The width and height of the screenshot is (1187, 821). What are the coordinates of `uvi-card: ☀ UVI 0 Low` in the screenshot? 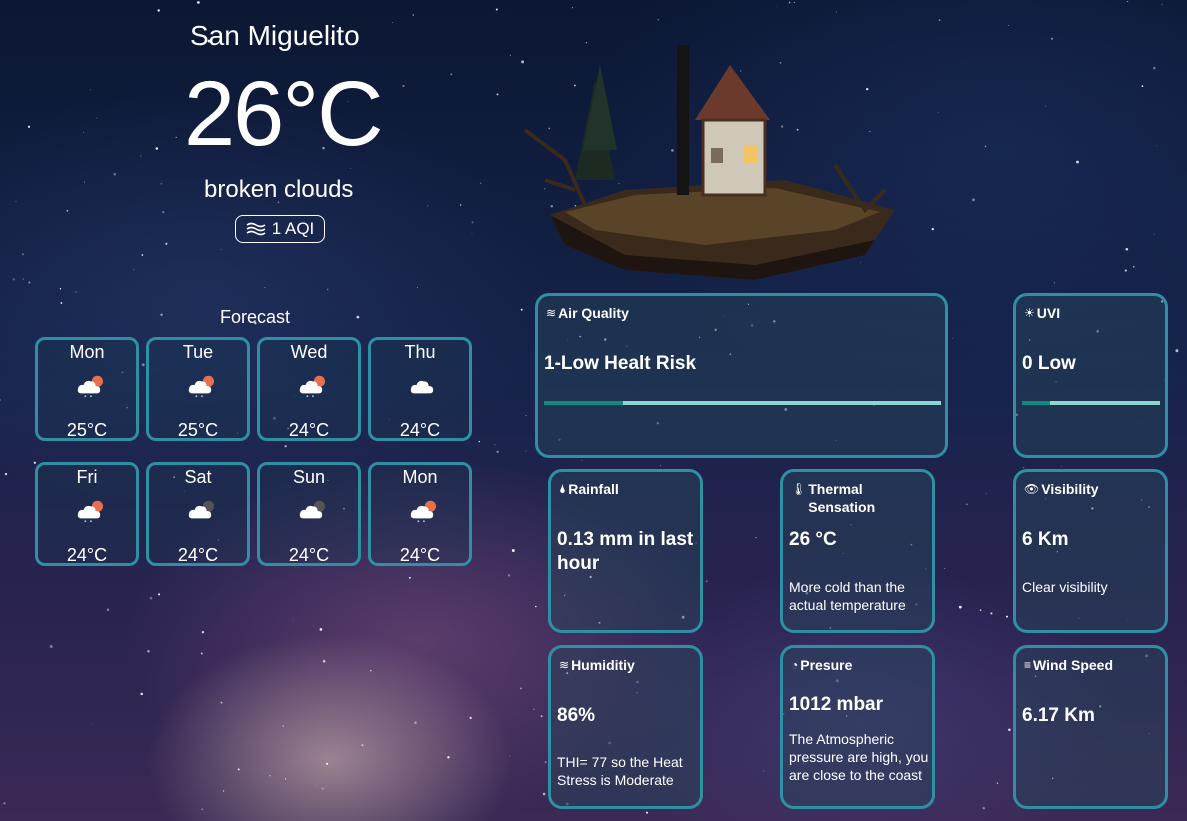 It's located at (1090, 375).